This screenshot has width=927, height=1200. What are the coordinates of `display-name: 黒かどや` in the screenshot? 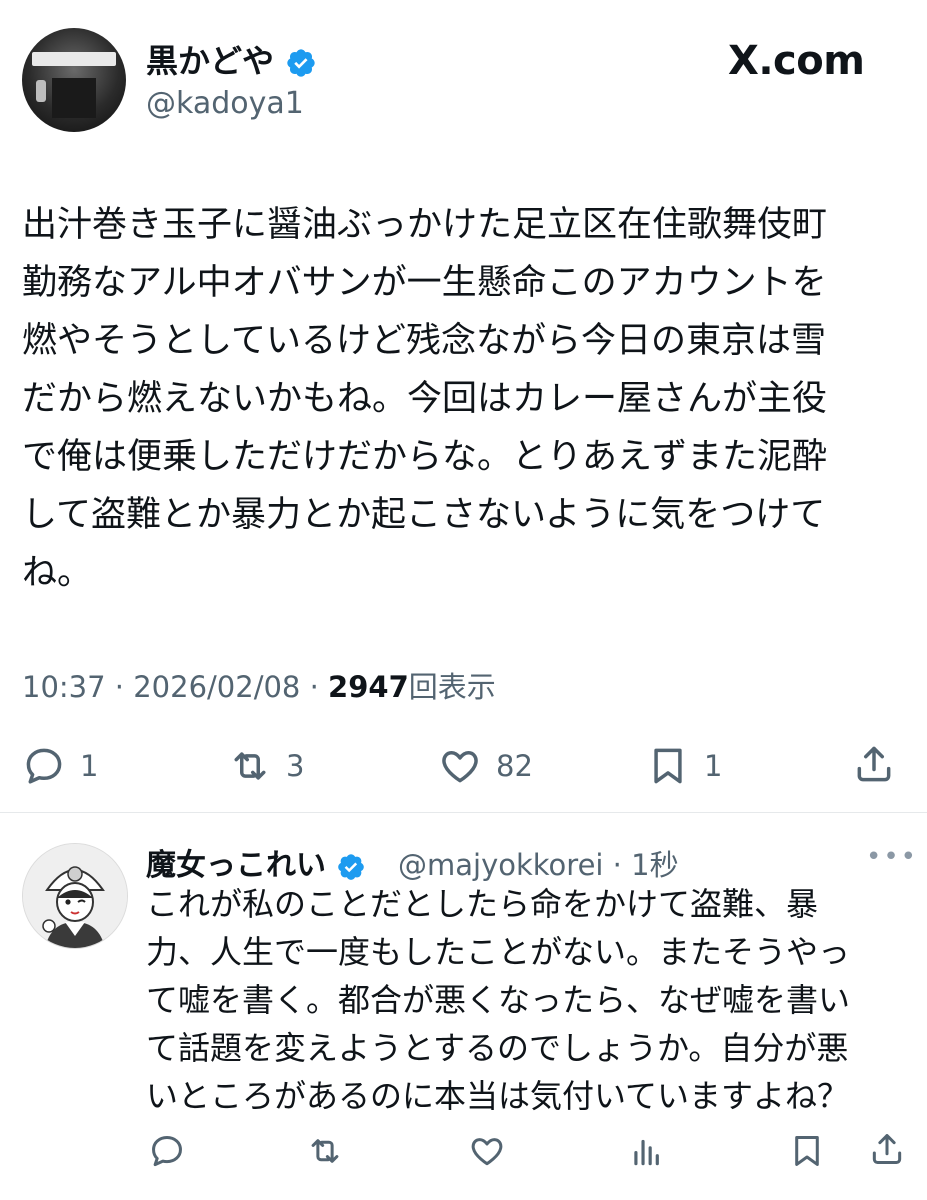 It's located at (231, 59).